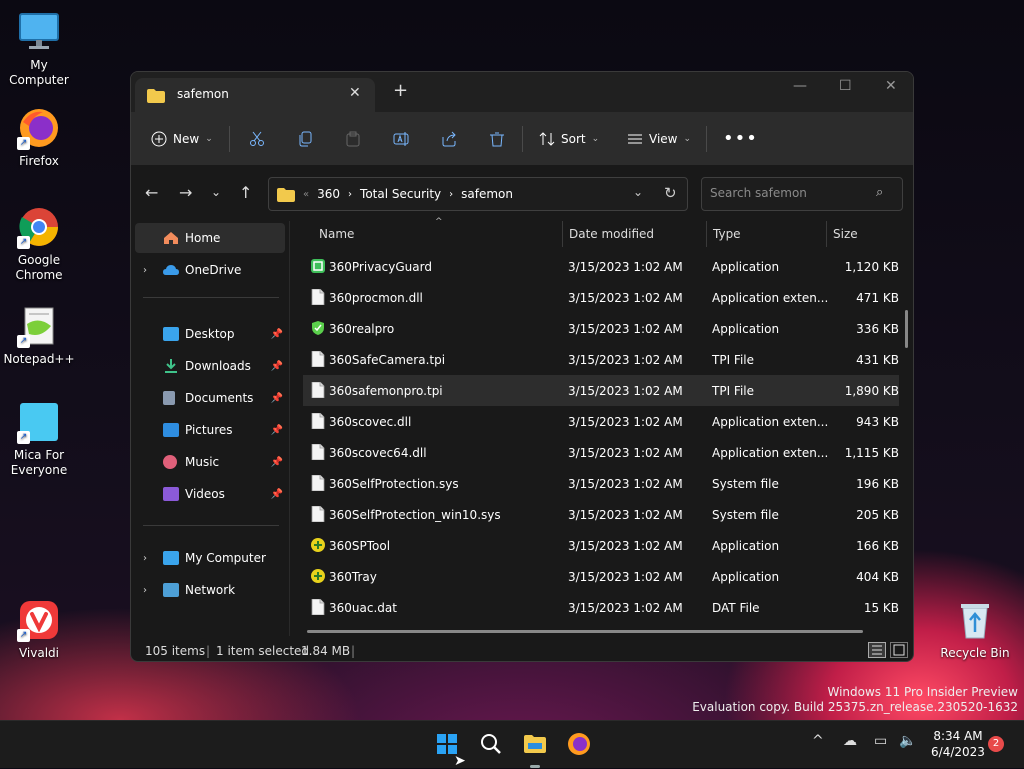  I want to click on search-icon: ⌕, so click(879, 192).